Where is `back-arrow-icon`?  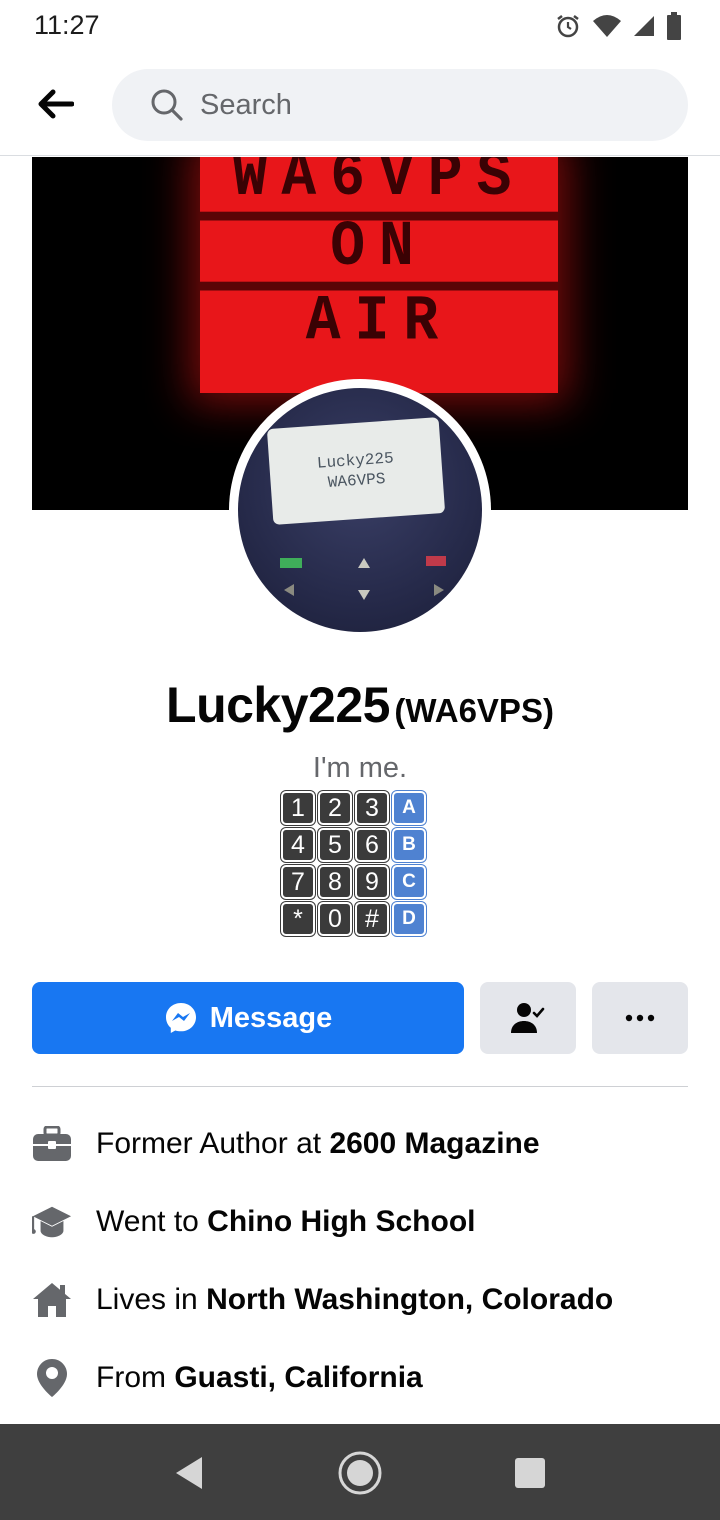
back-arrow-icon is located at coordinates (56, 104).